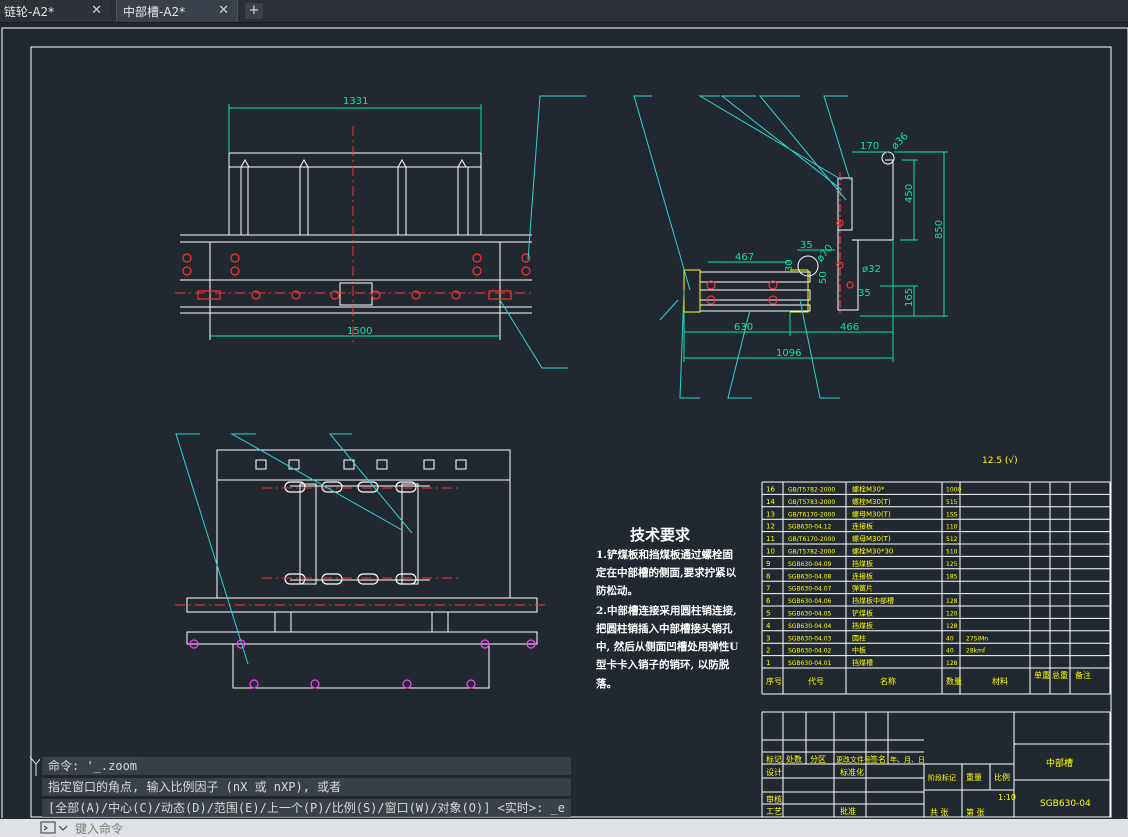 The width and height of the screenshot is (1128, 837). Describe the element at coordinates (864, 293) in the screenshot. I see `dim-35b: 35` at that location.